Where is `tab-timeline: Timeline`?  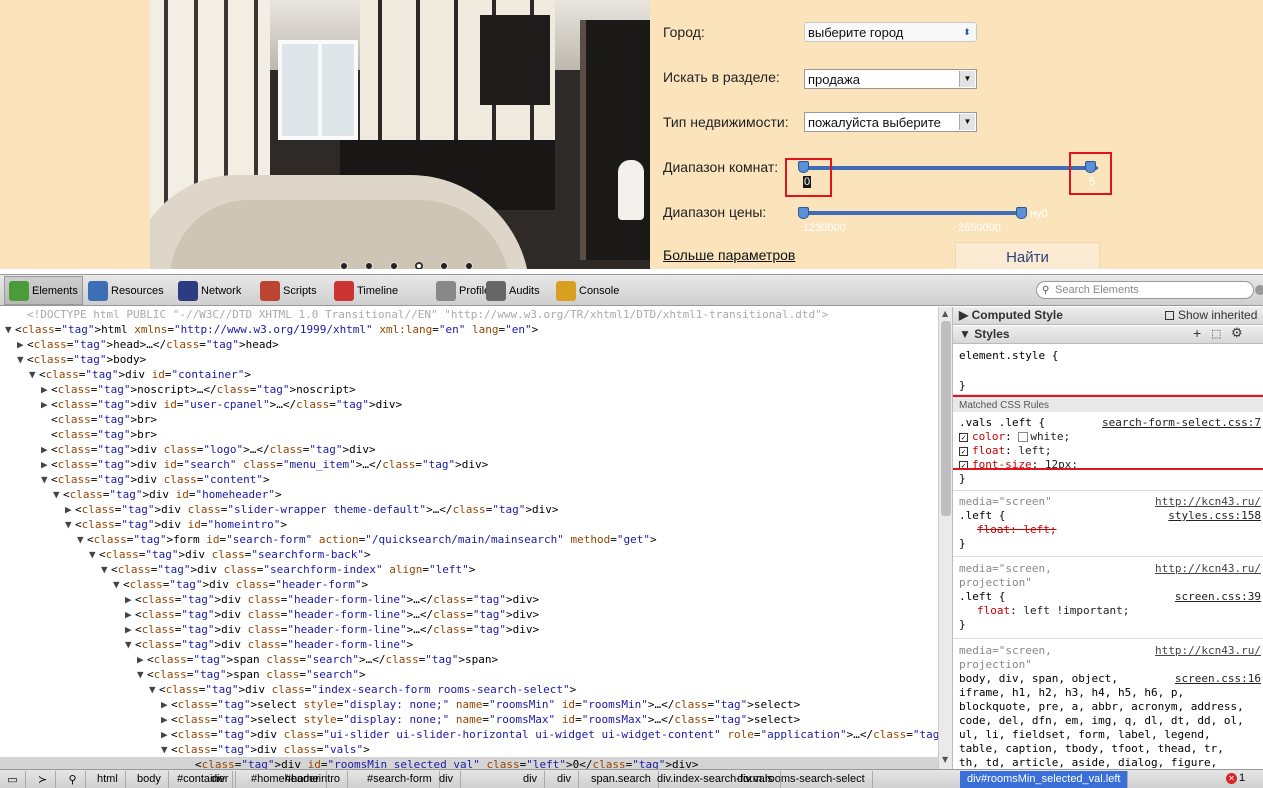 tab-timeline: Timeline is located at coordinates (366, 290).